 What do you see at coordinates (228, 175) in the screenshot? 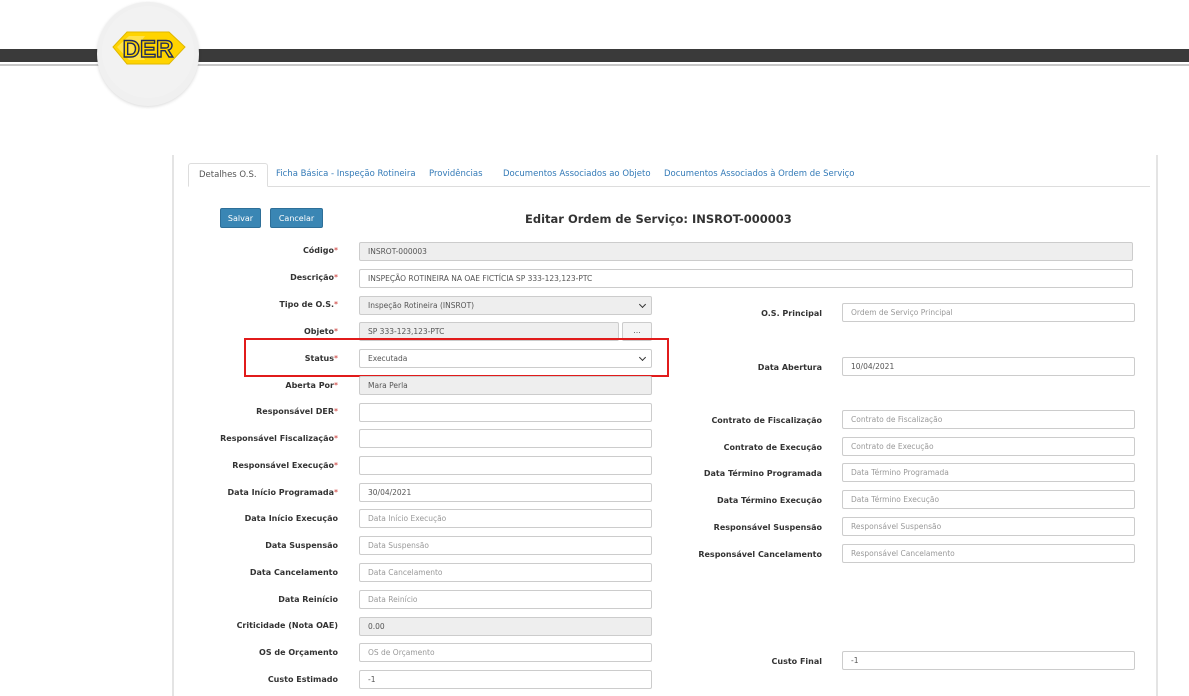
I see `tab-detalhes-os: Detalhes O.S.` at bounding box center [228, 175].